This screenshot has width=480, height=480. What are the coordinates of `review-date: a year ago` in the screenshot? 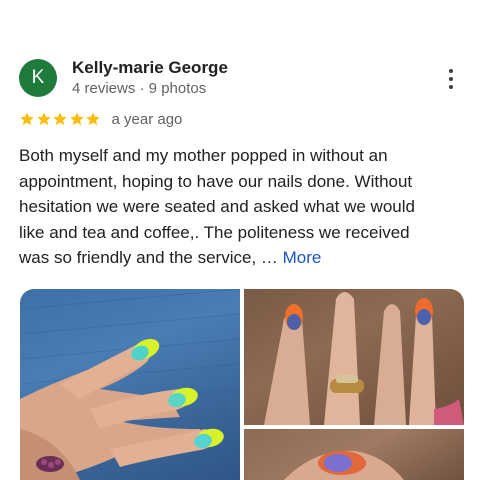 It's located at (147, 119).